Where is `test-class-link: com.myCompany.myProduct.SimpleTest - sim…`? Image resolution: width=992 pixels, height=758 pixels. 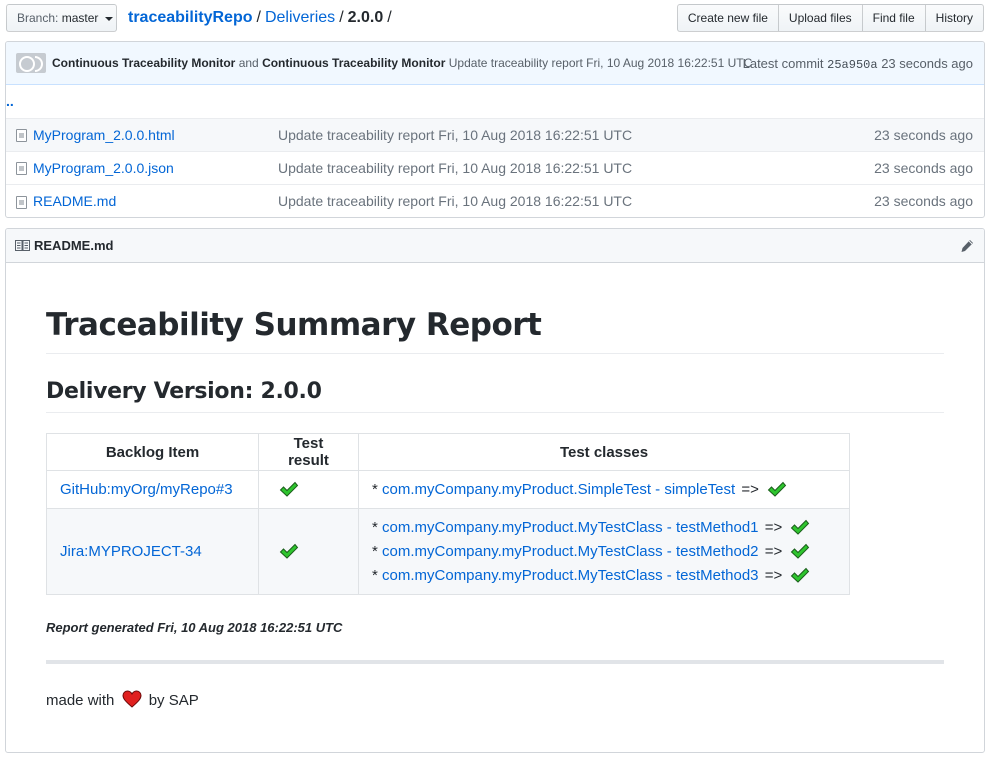 test-class-link: com.myCompany.myProduct.SimpleTest - sim… is located at coordinates (558, 489).